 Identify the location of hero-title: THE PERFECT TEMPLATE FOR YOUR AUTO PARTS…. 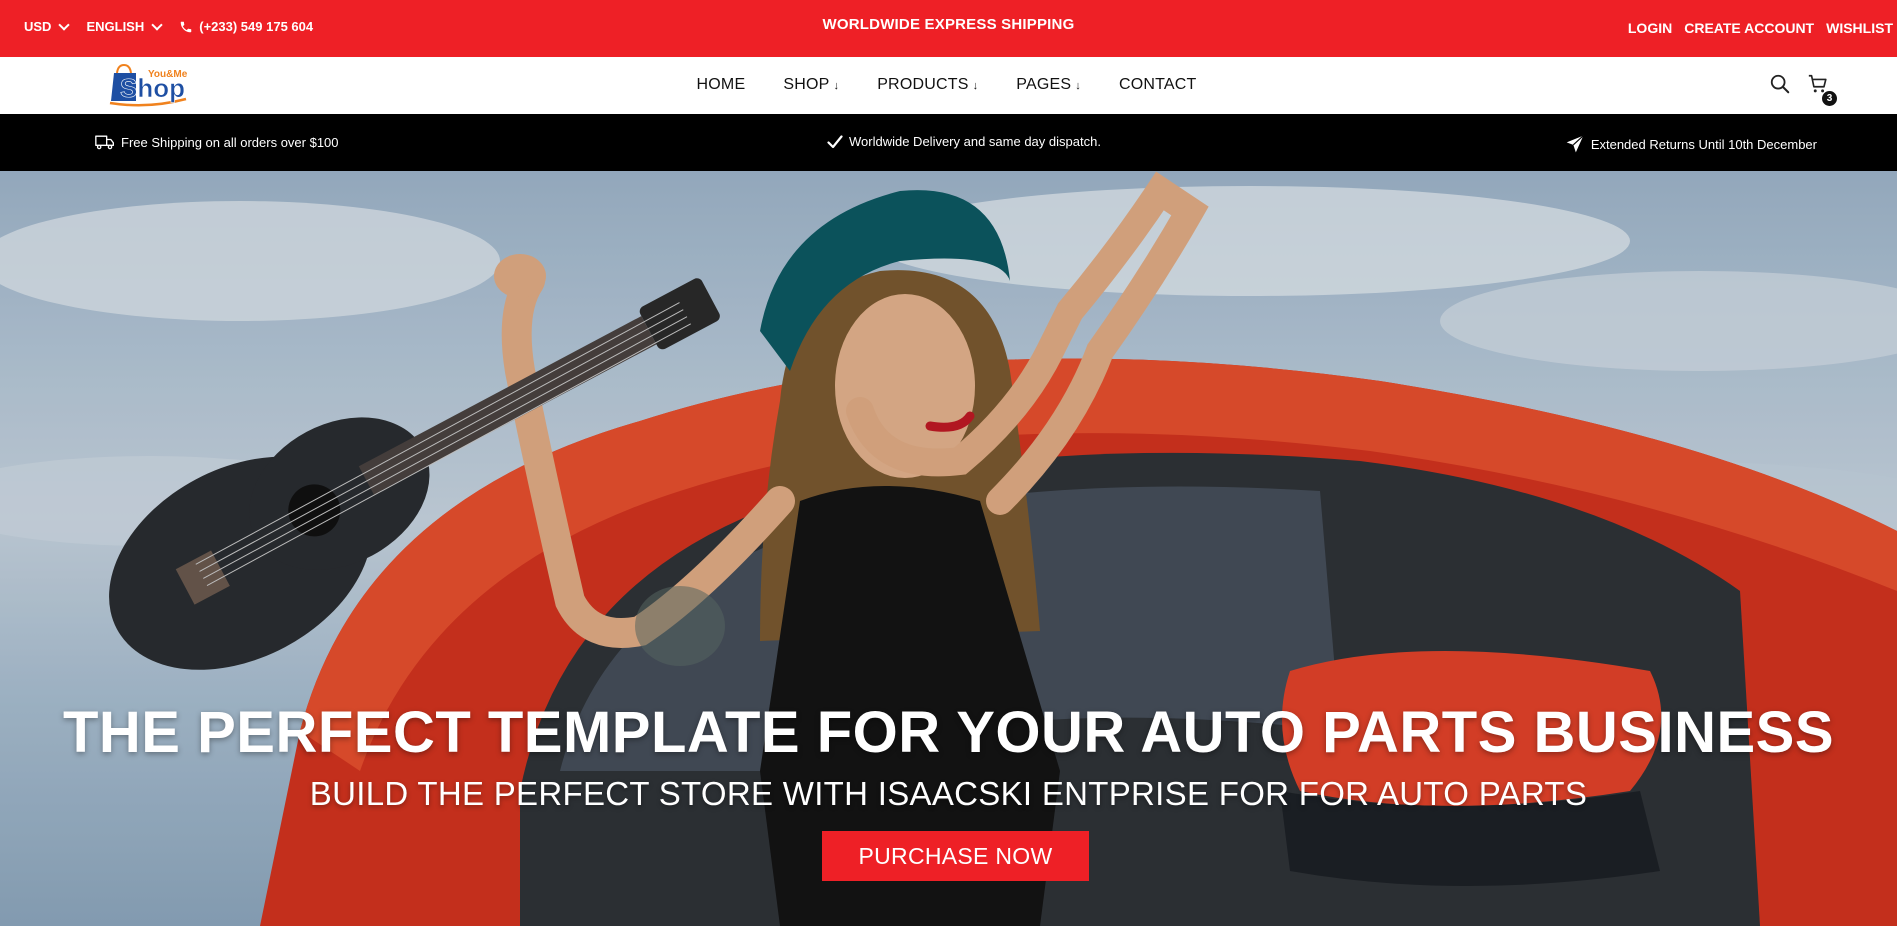
(948, 732).